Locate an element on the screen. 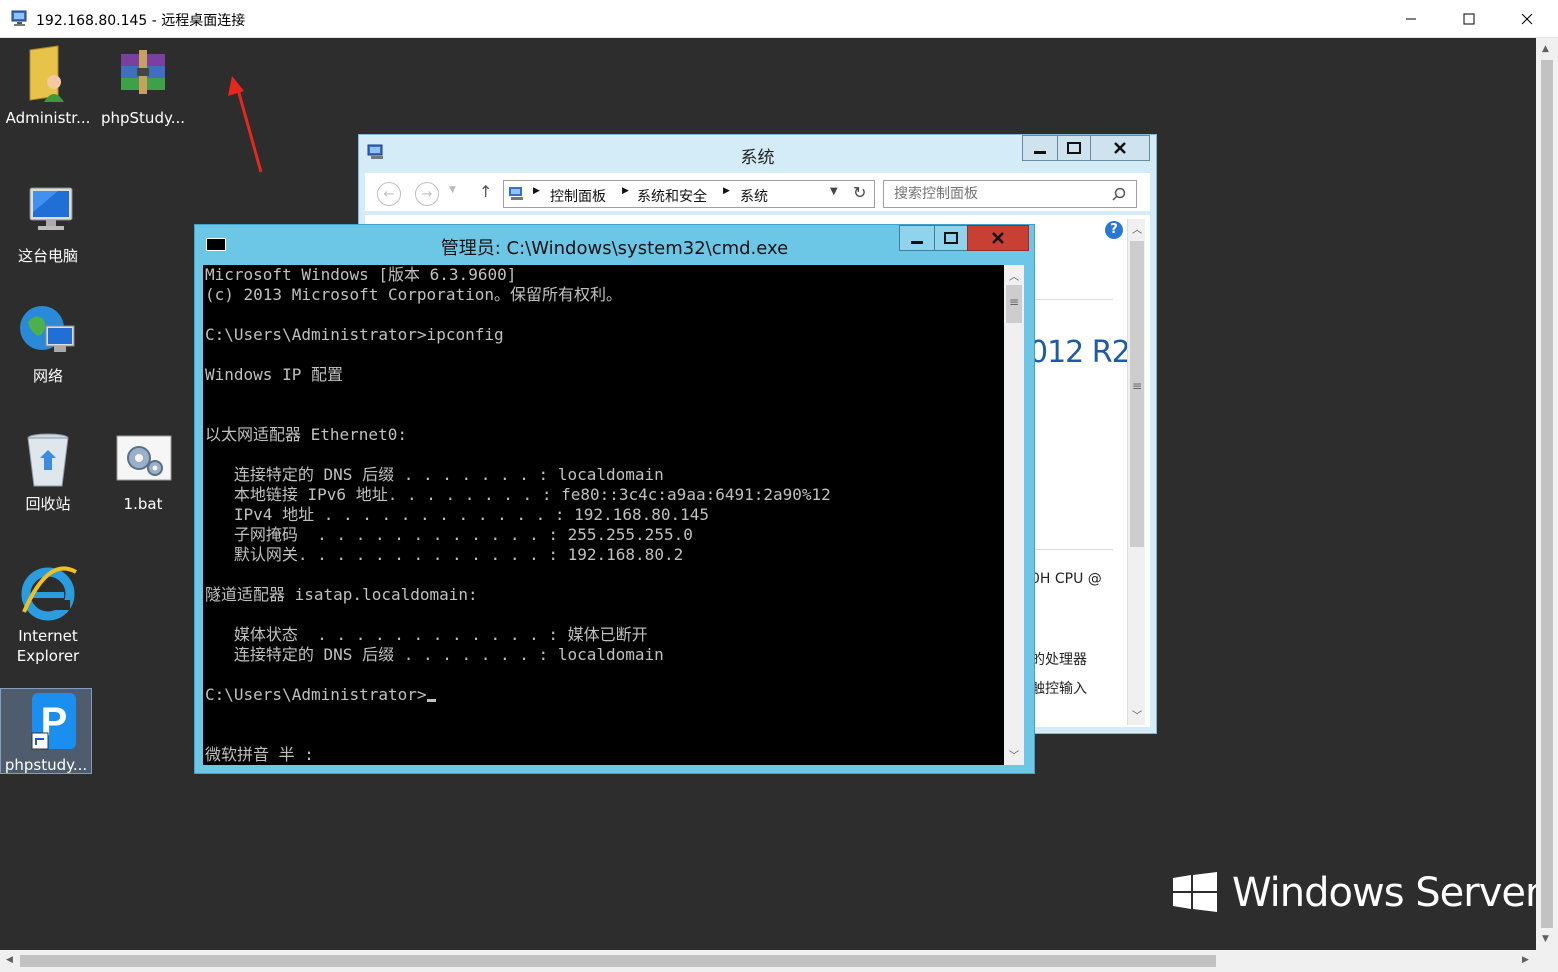 This screenshot has height=972, width=1558. internet-explorer-icon is located at coordinates (48, 592).